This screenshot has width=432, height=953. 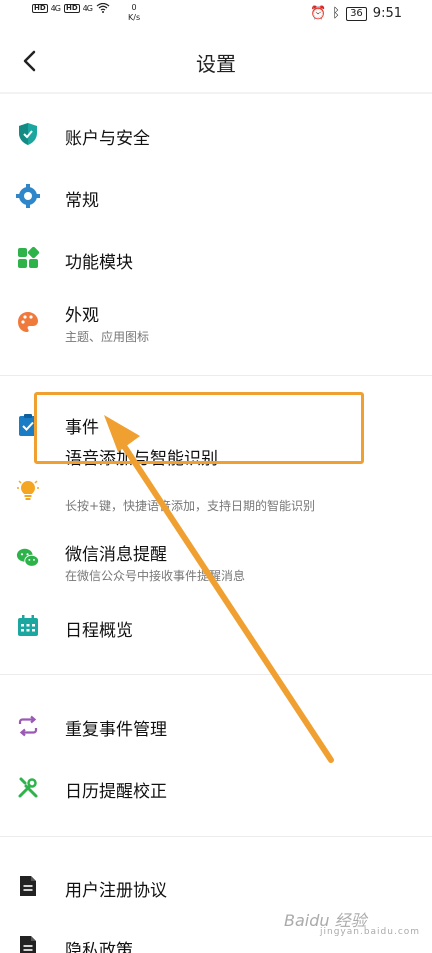 I want to click on item-label: 常规, so click(x=82, y=201).